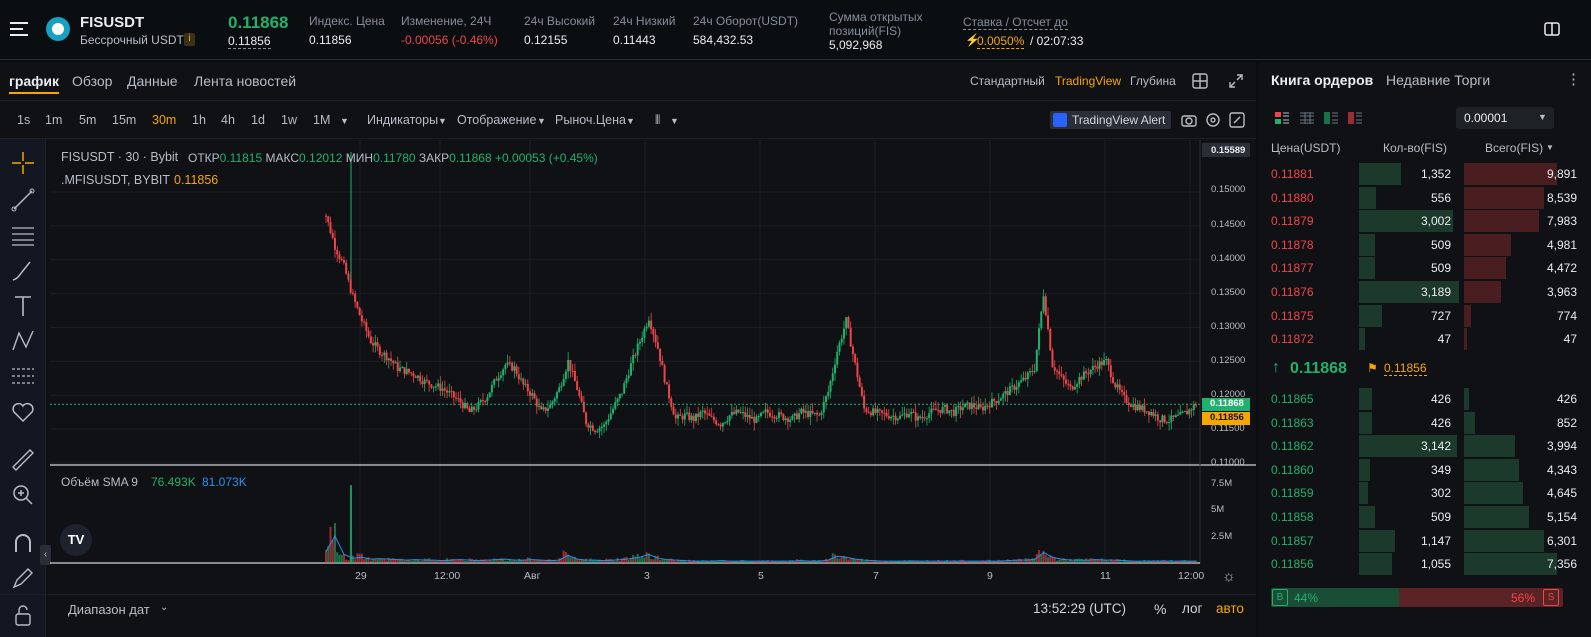 Image resolution: width=1591 pixels, height=637 pixels. What do you see at coordinates (1189, 121) in the screenshot?
I see `camera-icon` at bounding box center [1189, 121].